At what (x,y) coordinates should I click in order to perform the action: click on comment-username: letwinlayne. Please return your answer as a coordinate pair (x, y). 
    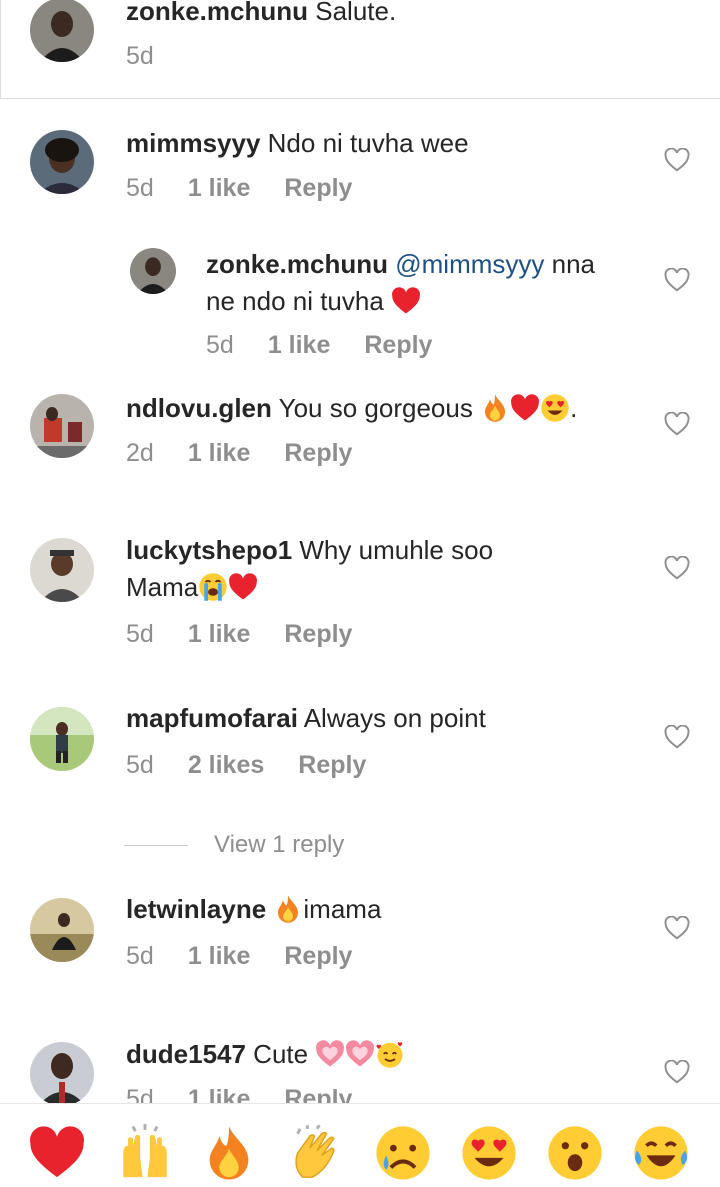
    Looking at the image, I should click on (196, 909).